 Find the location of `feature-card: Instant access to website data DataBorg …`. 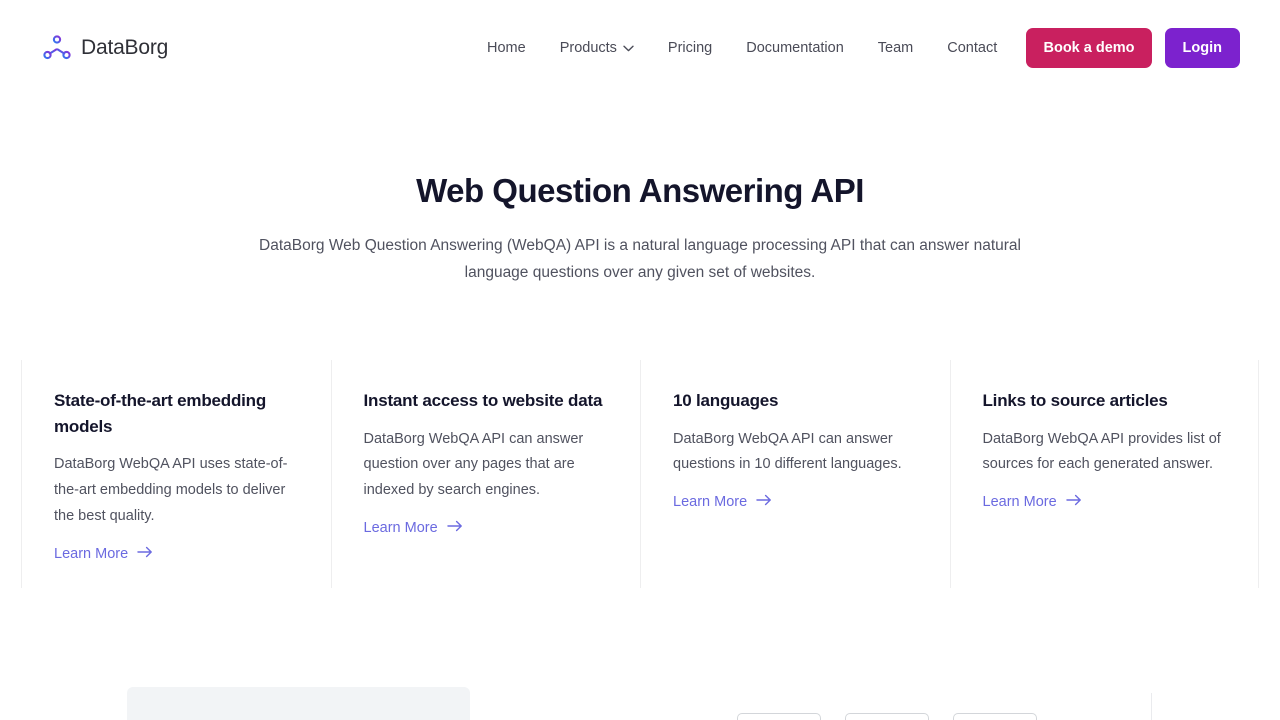

feature-card: Instant access to website data DataBorg … is located at coordinates (485, 474).